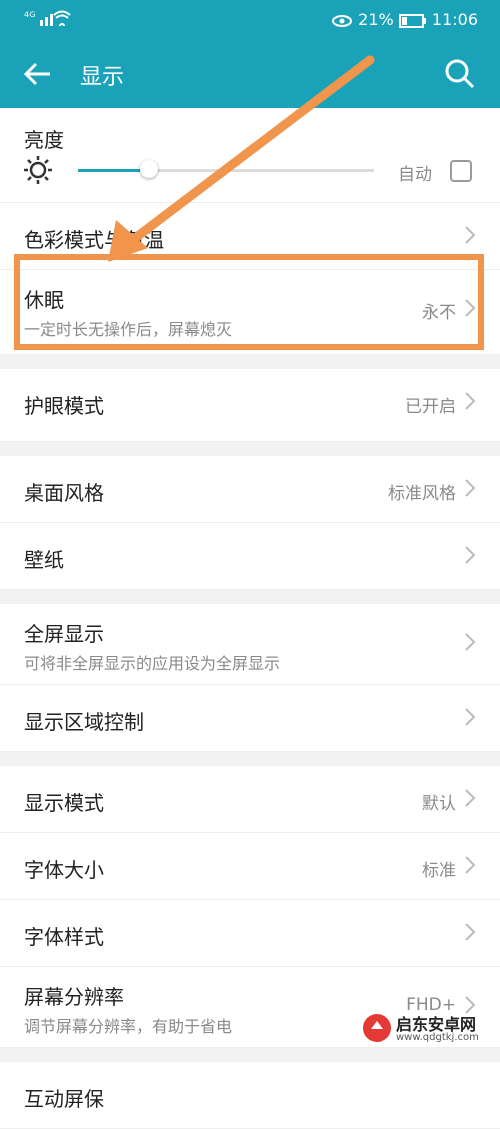 This screenshot has width=500, height=1129. What do you see at coordinates (64, 870) in the screenshot?
I see `font-size-label: 字体大小` at bounding box center [64, 870].